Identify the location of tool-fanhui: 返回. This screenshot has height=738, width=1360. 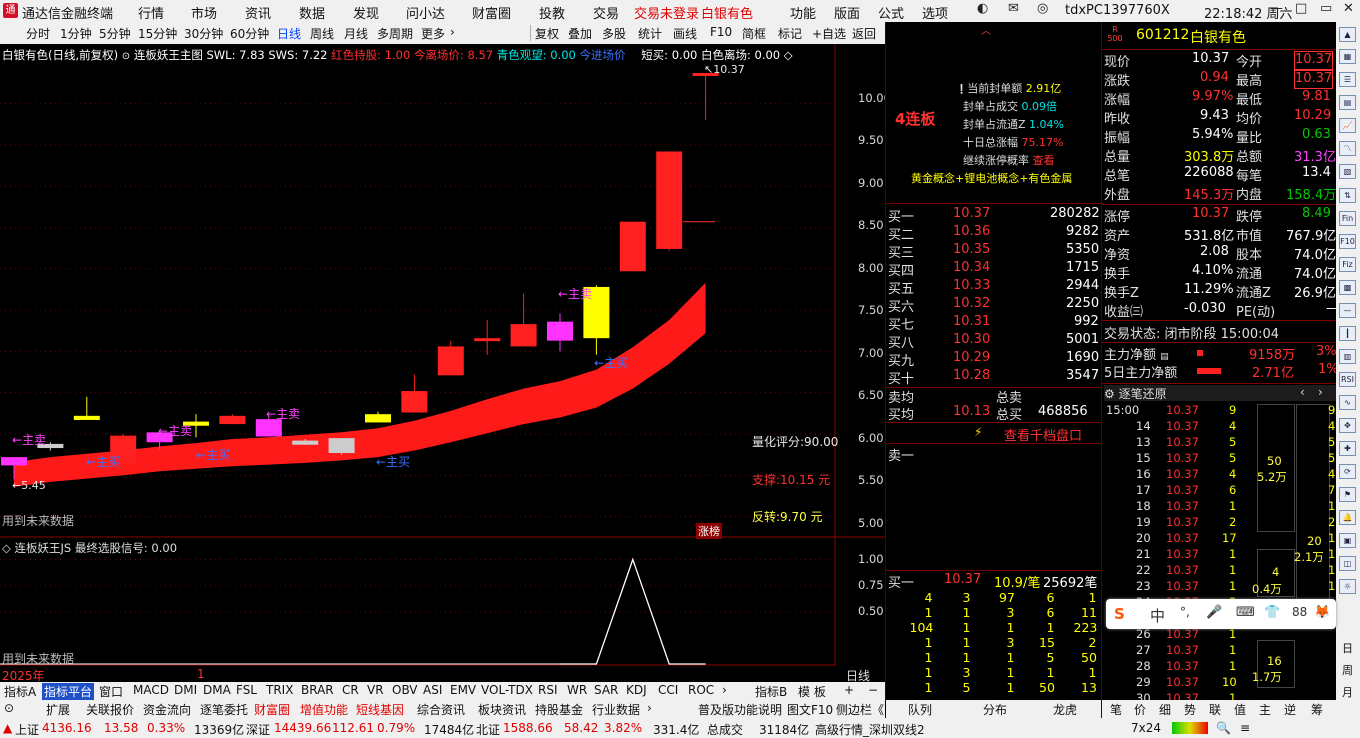
(864, 33).